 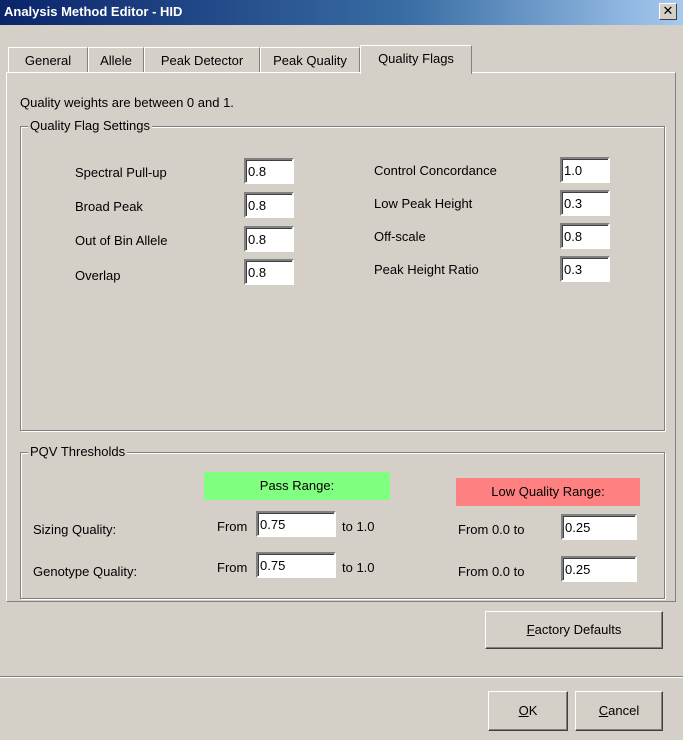 I want to click on tab-label: Quality Flags, so click(x=416, y=58).